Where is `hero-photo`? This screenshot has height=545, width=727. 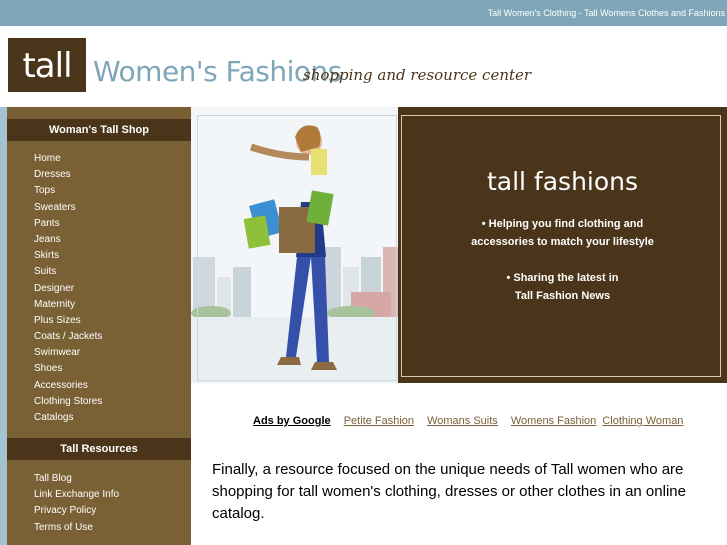
hero-photo is located at coordinates (294, 245).